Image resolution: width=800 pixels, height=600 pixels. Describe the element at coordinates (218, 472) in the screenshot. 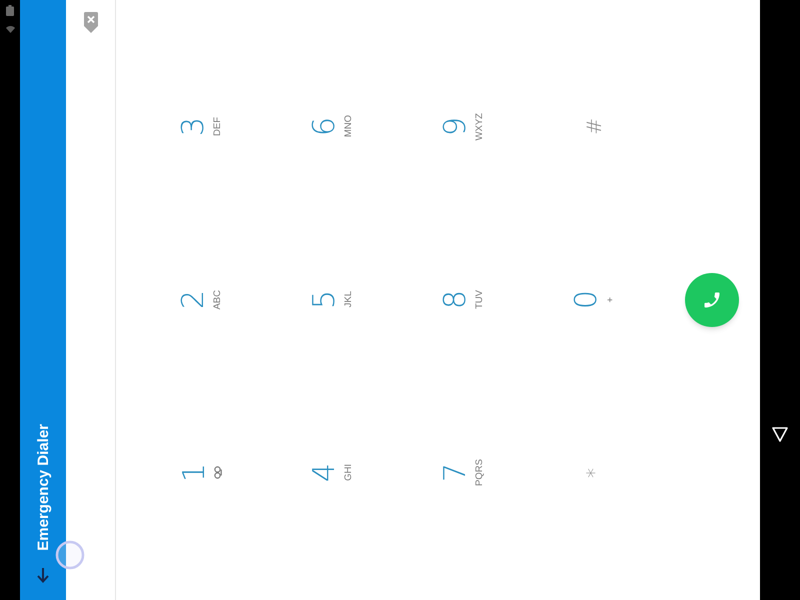

I see `voicemail-icon` at that location.